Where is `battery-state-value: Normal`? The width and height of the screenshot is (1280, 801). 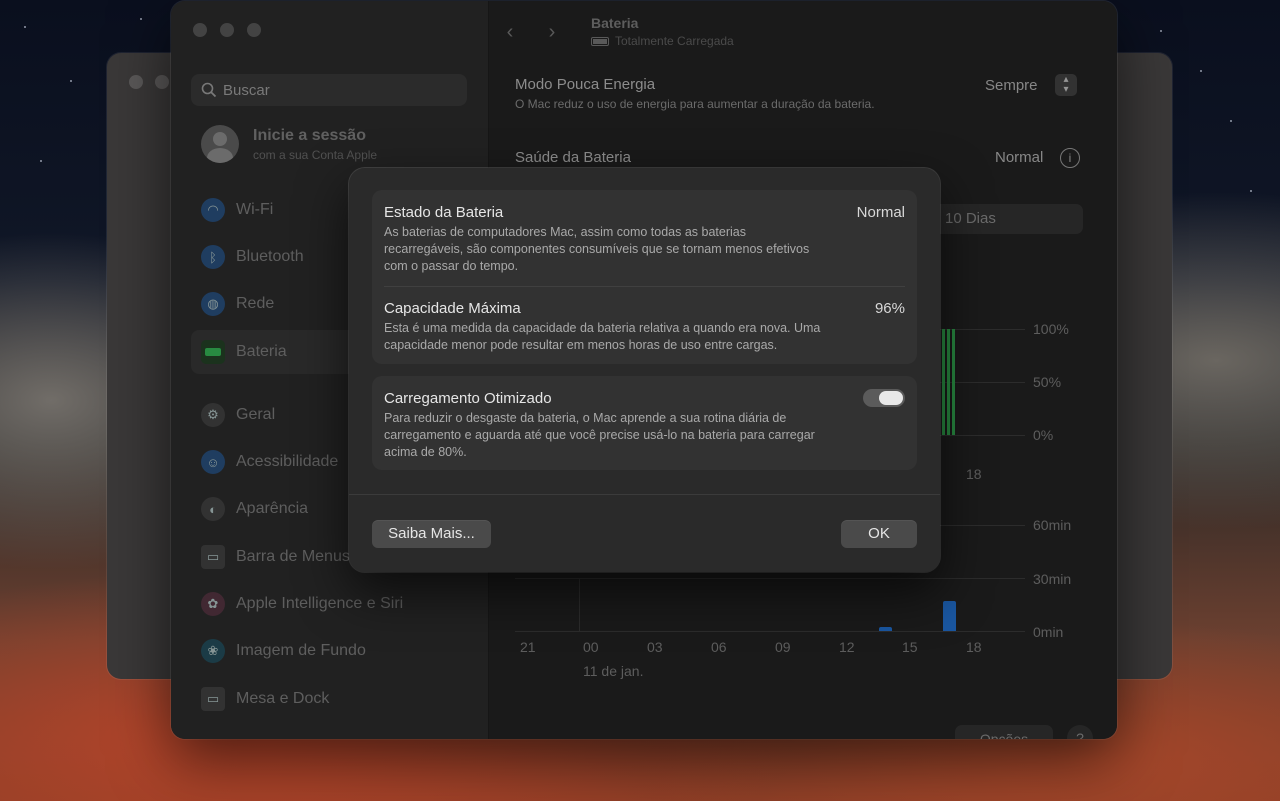
battery-state-value: Normal is located at coordinates (880, 212).